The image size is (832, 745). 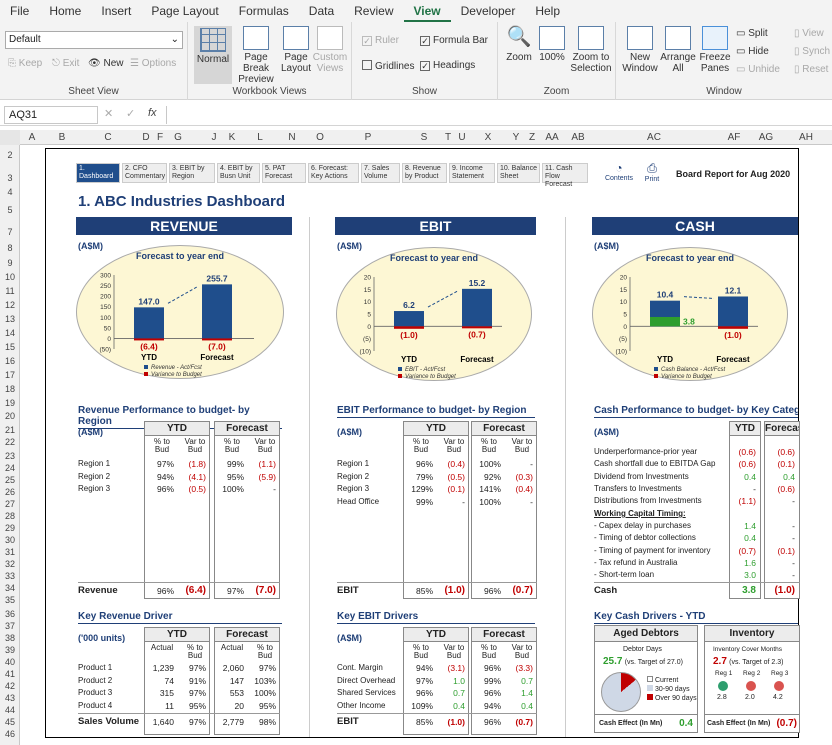 I want to click on row-header: 40, so click(x=10, y=662).